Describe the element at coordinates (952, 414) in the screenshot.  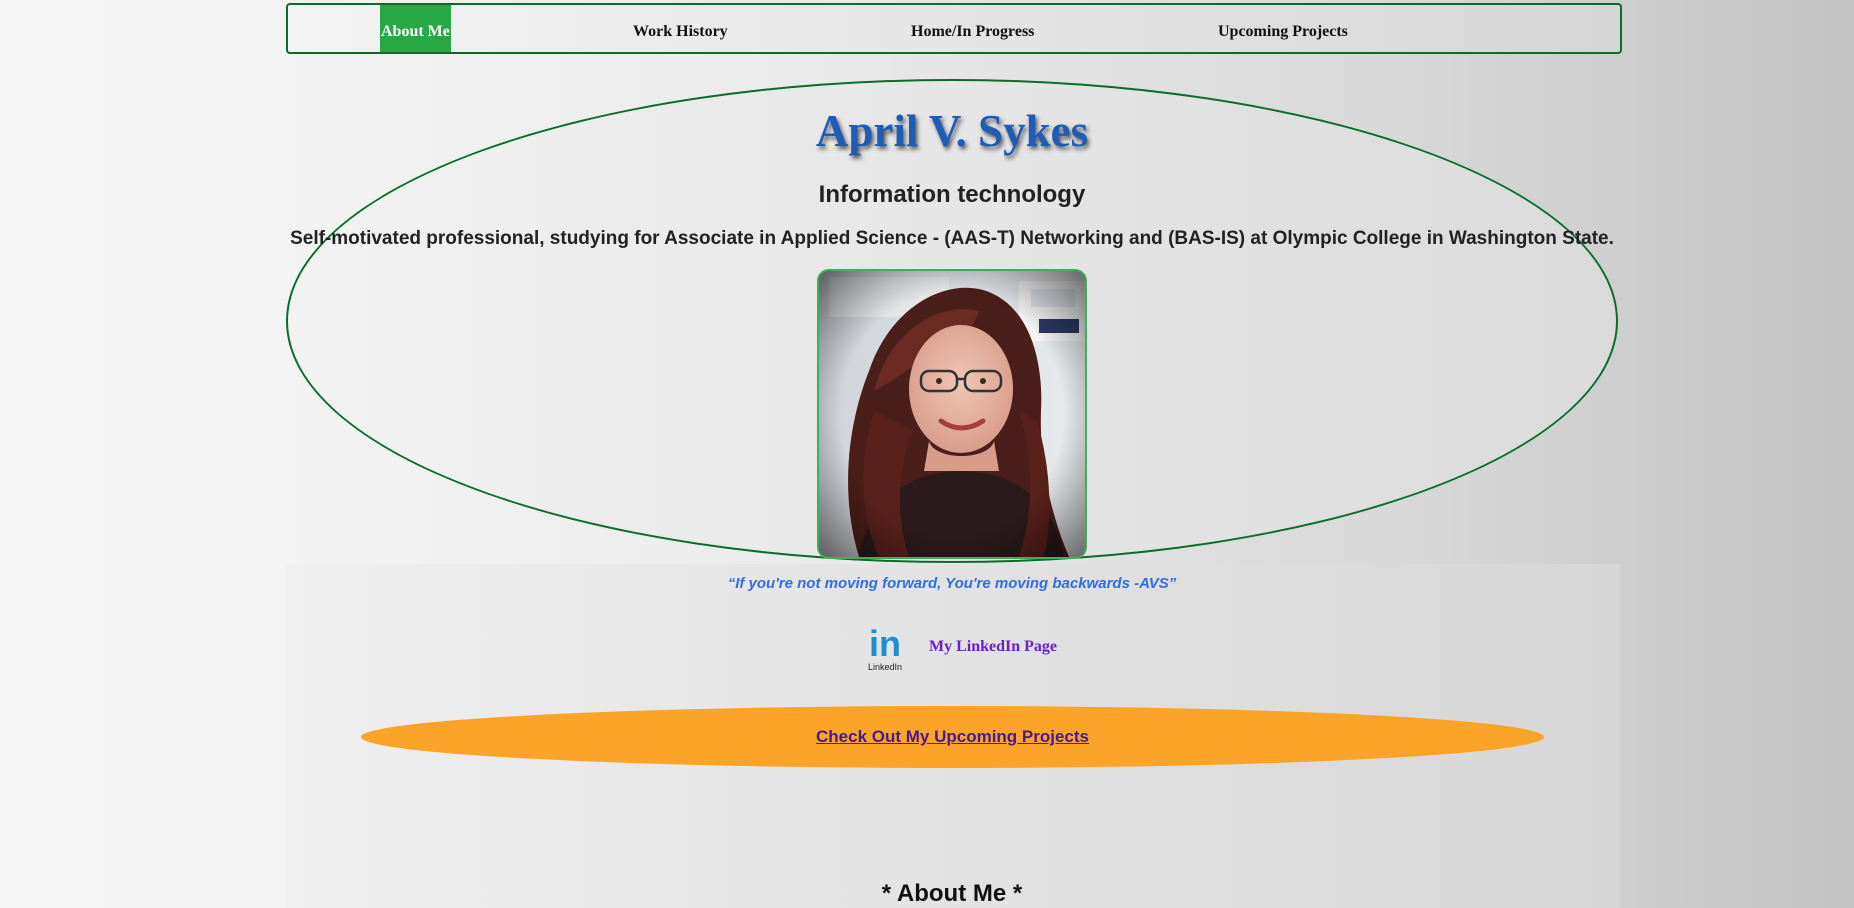
I see `profile-photo` at that location.